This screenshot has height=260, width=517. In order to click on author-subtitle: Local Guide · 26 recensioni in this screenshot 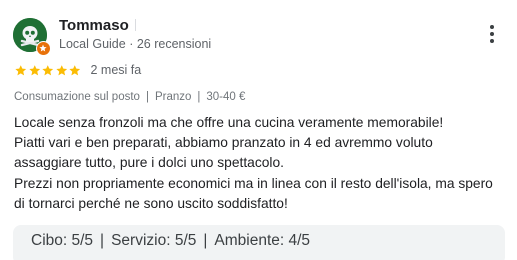, I will do `click(135, 44)`.